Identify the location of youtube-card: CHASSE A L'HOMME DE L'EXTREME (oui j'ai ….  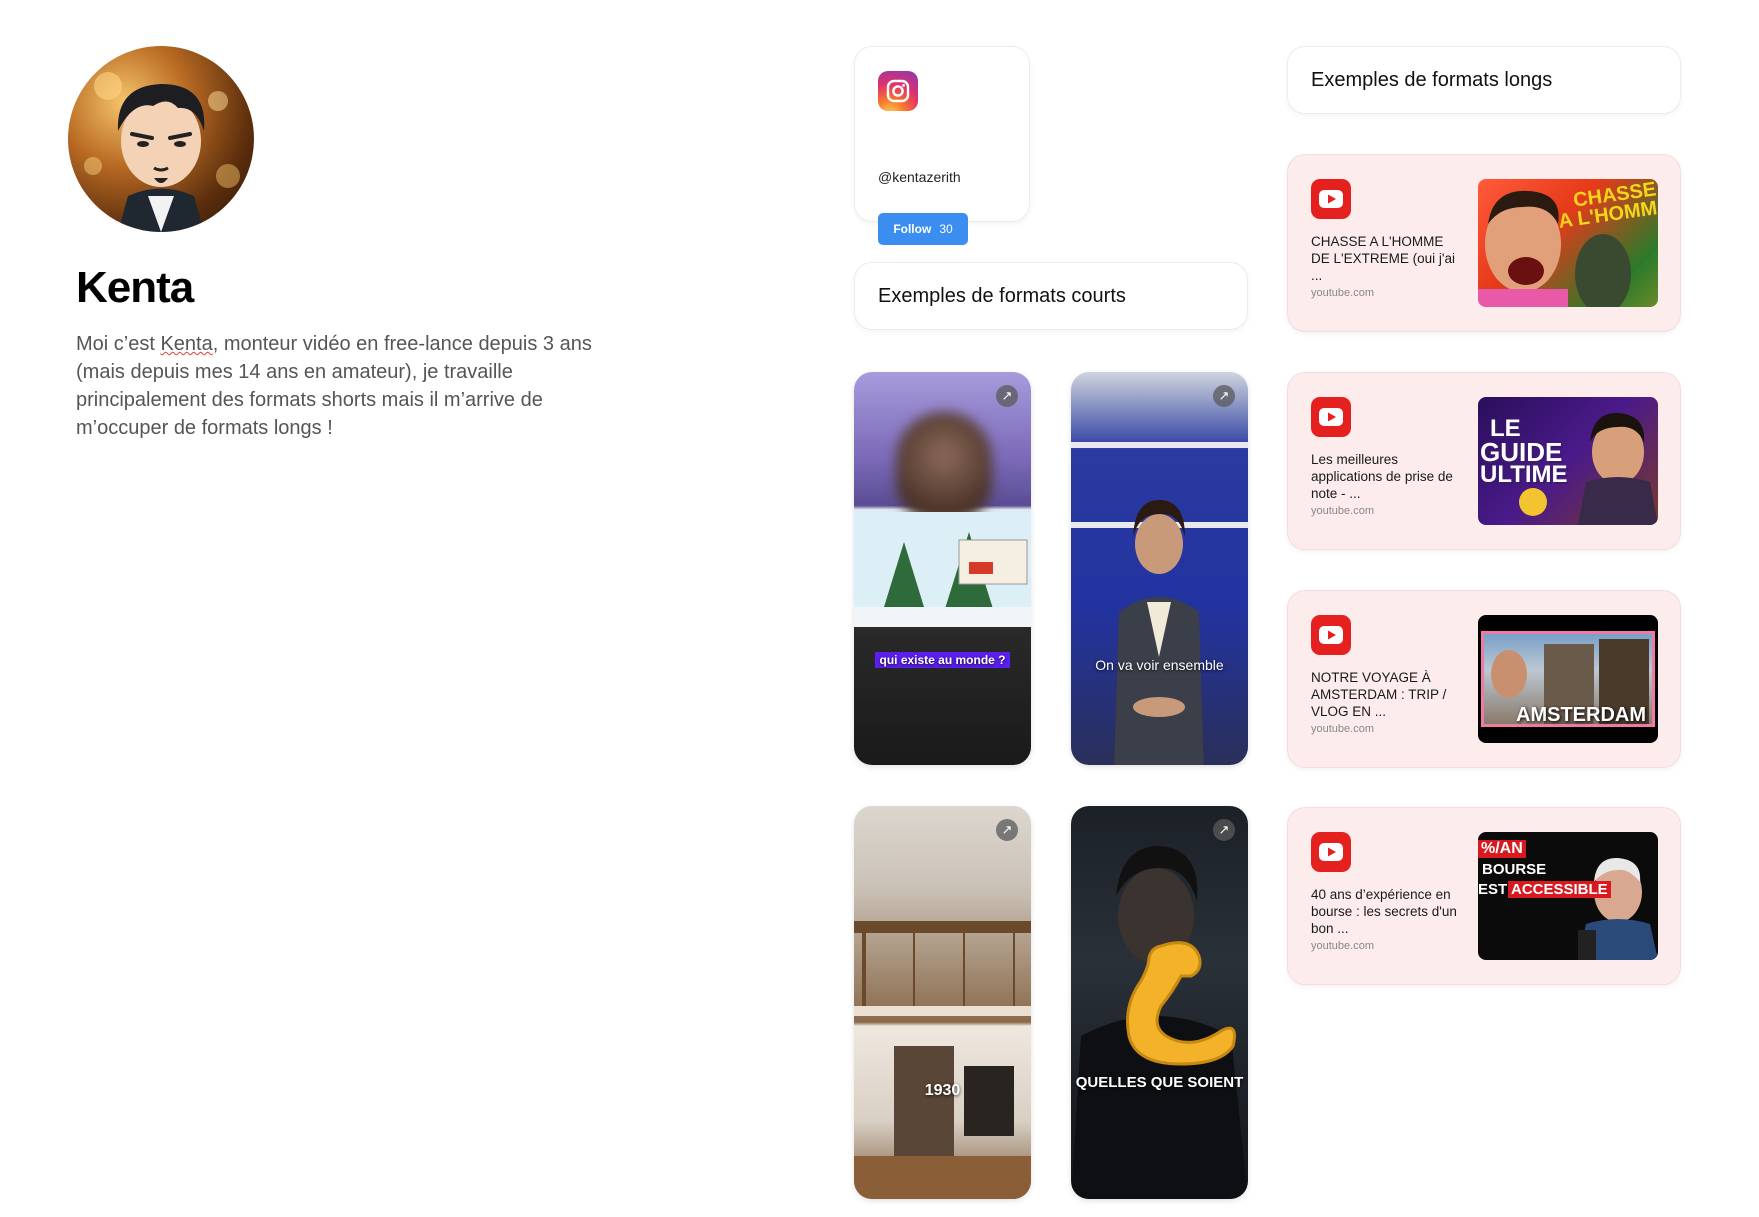
(1484, 243).